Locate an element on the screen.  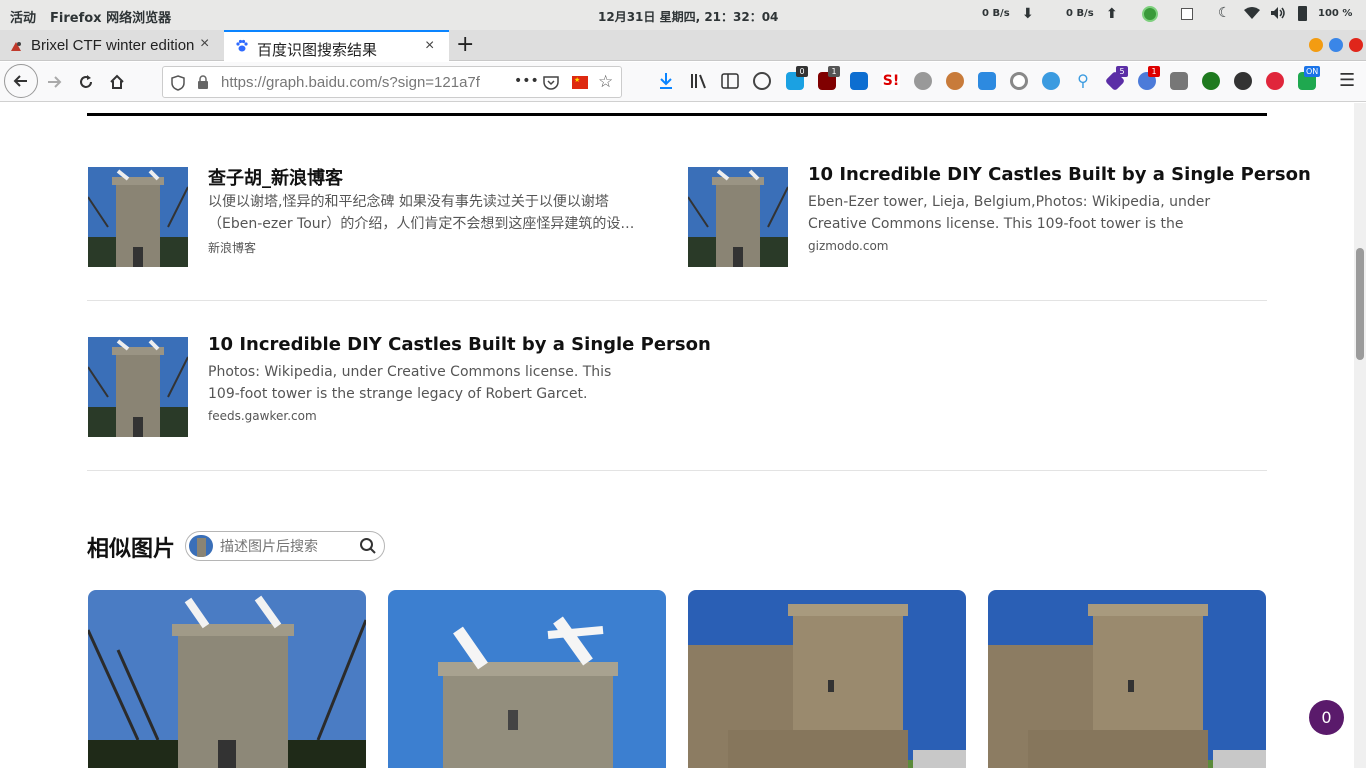
lock-icon is located at coordinates (203, 84).